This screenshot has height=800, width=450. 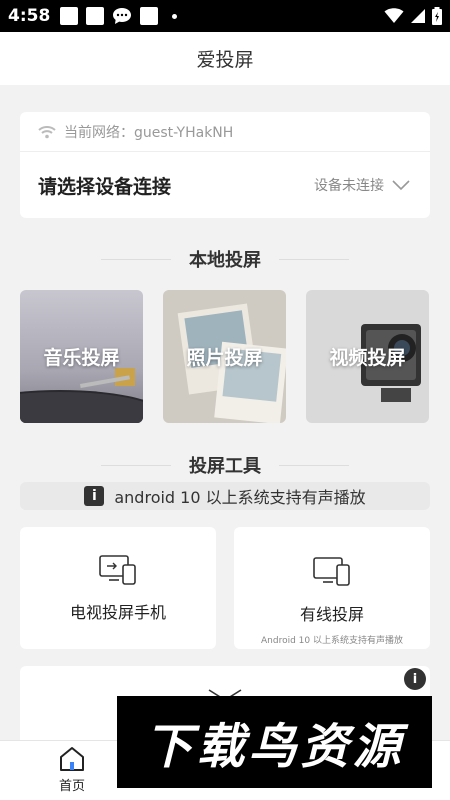 What do you see at coordinates (240, 497) in the screenshot?
I see `notice-text: android 10 以上系统支持有声播放` at bounding box center [240, 497].